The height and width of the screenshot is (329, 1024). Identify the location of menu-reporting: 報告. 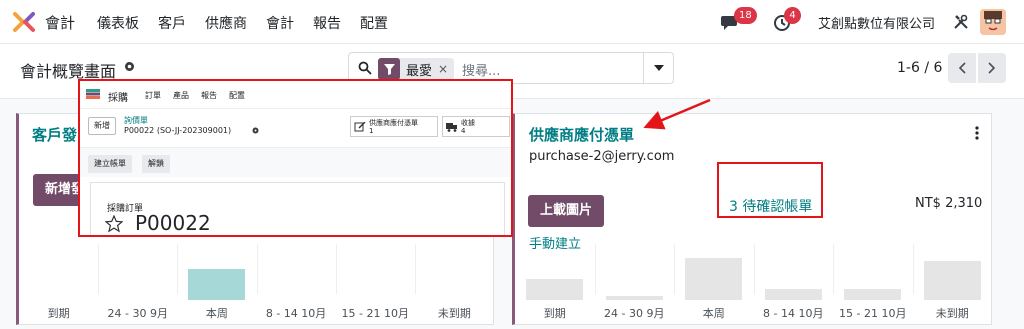
(327, 23).